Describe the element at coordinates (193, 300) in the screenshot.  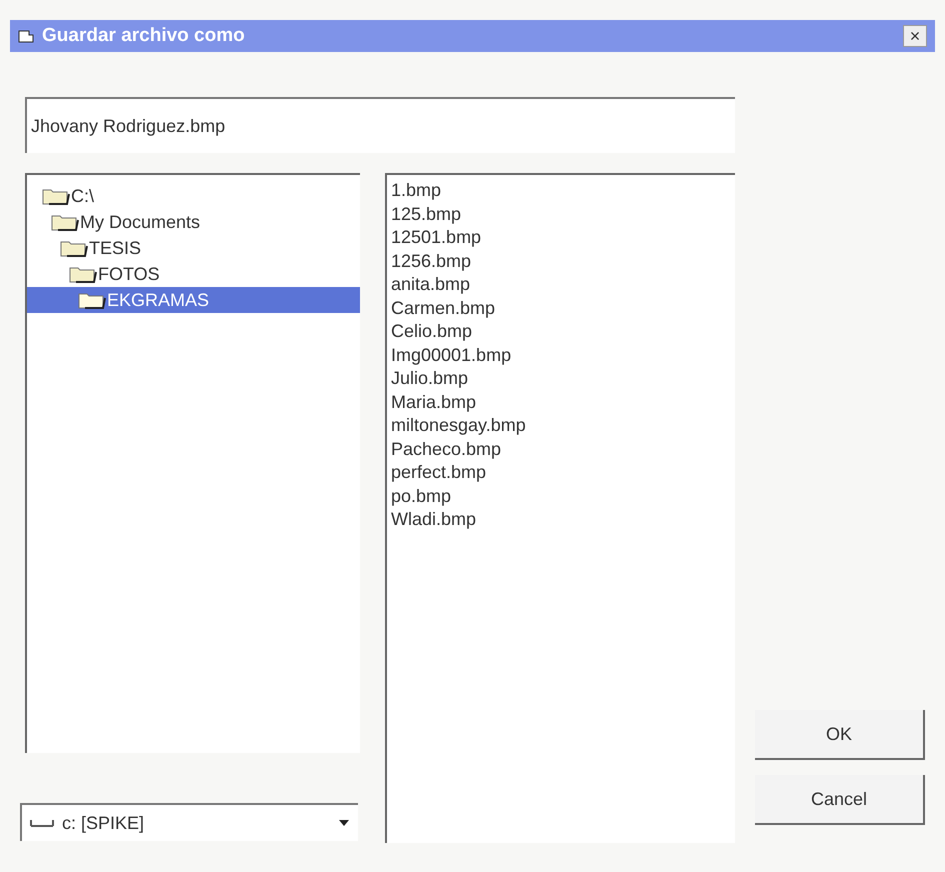
I see `folder-tree-item: EKGRAMAS` at that location.